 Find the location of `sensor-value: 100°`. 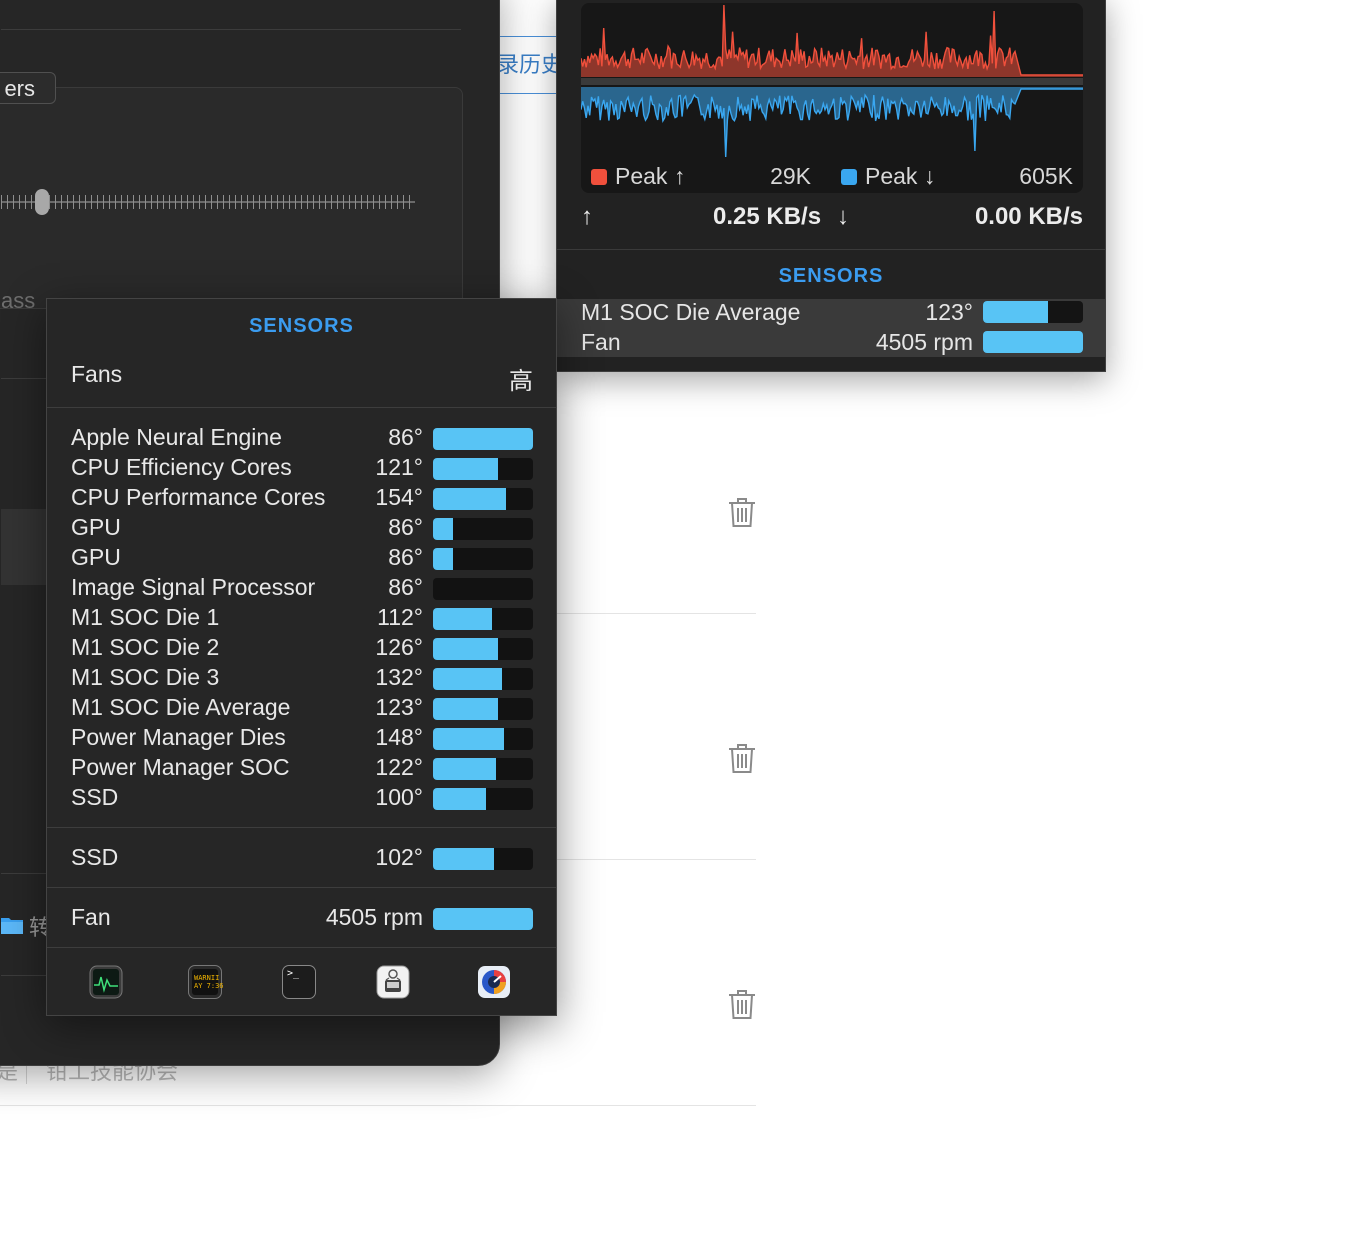

sensor-value: 100° is located at coordinates (399, 797).